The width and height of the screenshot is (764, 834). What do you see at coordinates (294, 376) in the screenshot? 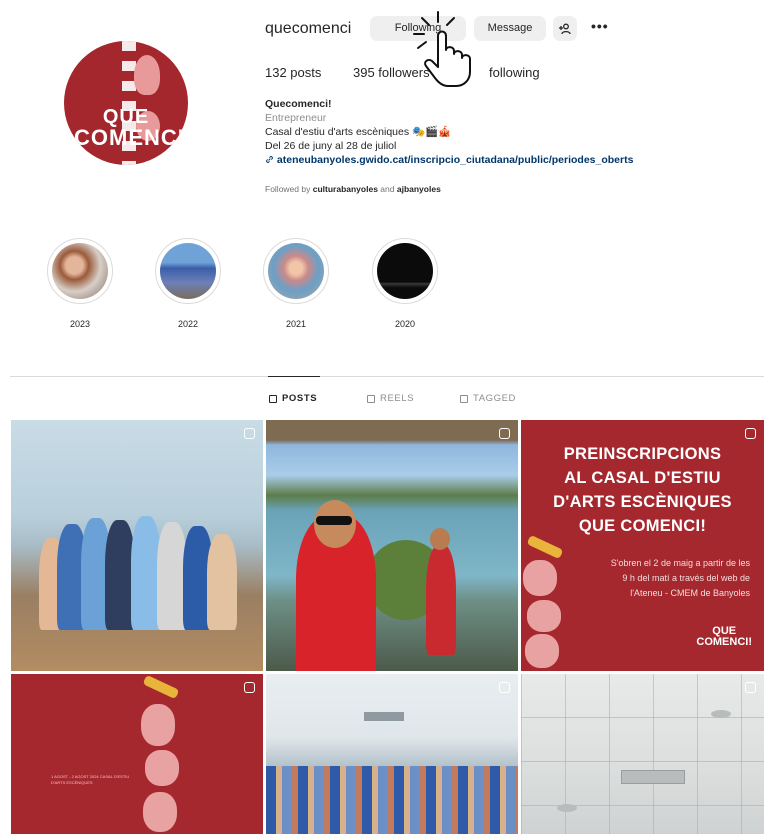
I see `active-tab-indicator` at bounding box center [294, 376].